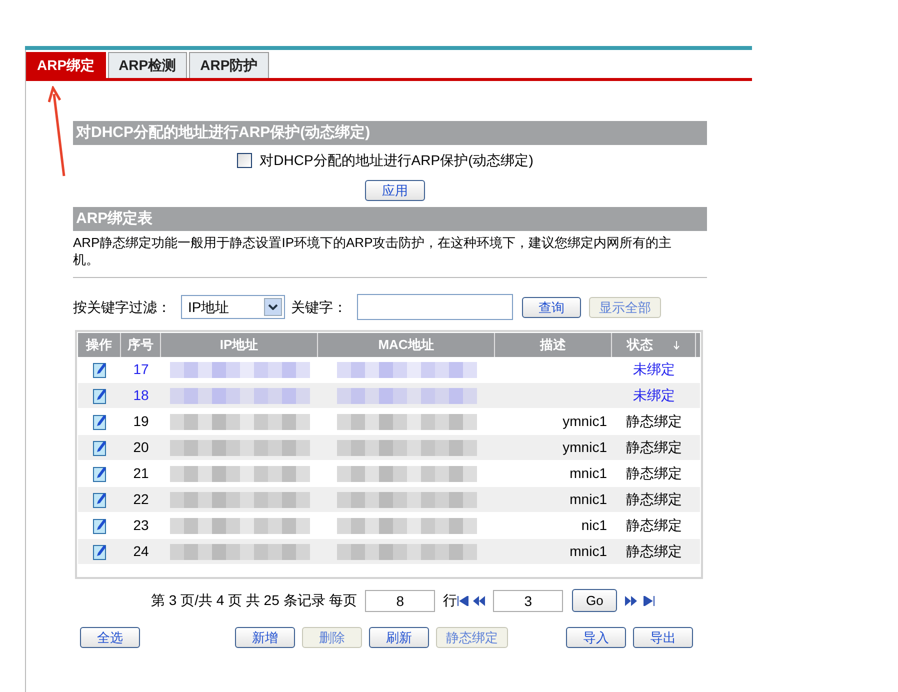 The height and width of the screenshot is (692, 898). Describe the element at coordinates (649, 601) in the screenshot. I see `last-page-icon` at that location.